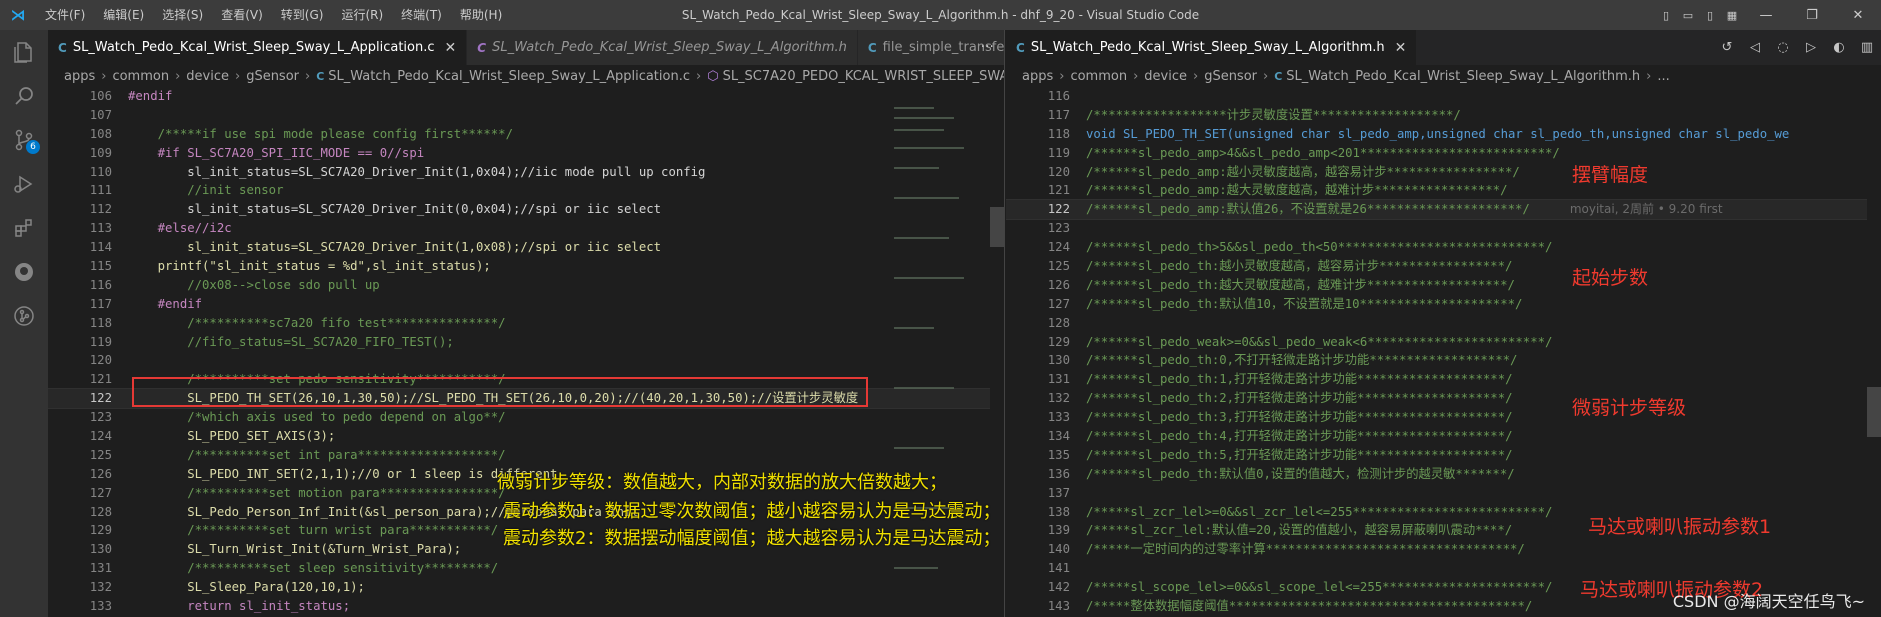  I want to click on menu-edit: 编辑(E), so click(123, 15).